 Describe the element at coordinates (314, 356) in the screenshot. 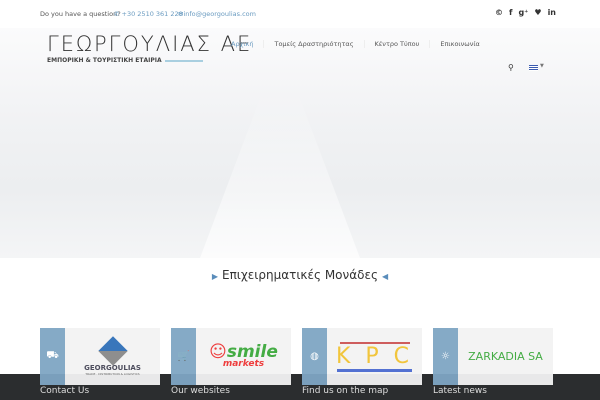

I see `globe-icon: ◍` at that location.